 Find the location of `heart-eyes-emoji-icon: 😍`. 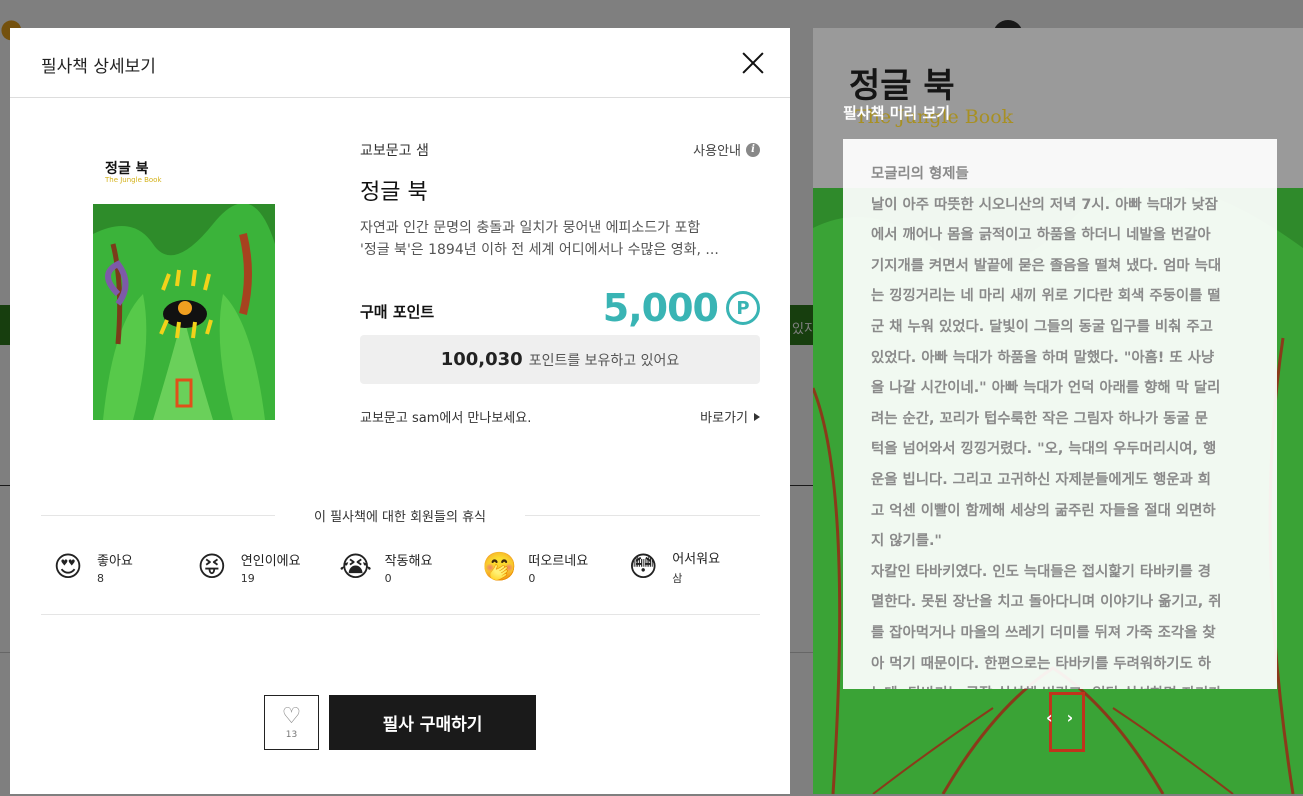

heart-eyes-emoji-icon: 😍 is located at coordinates (68, 566).